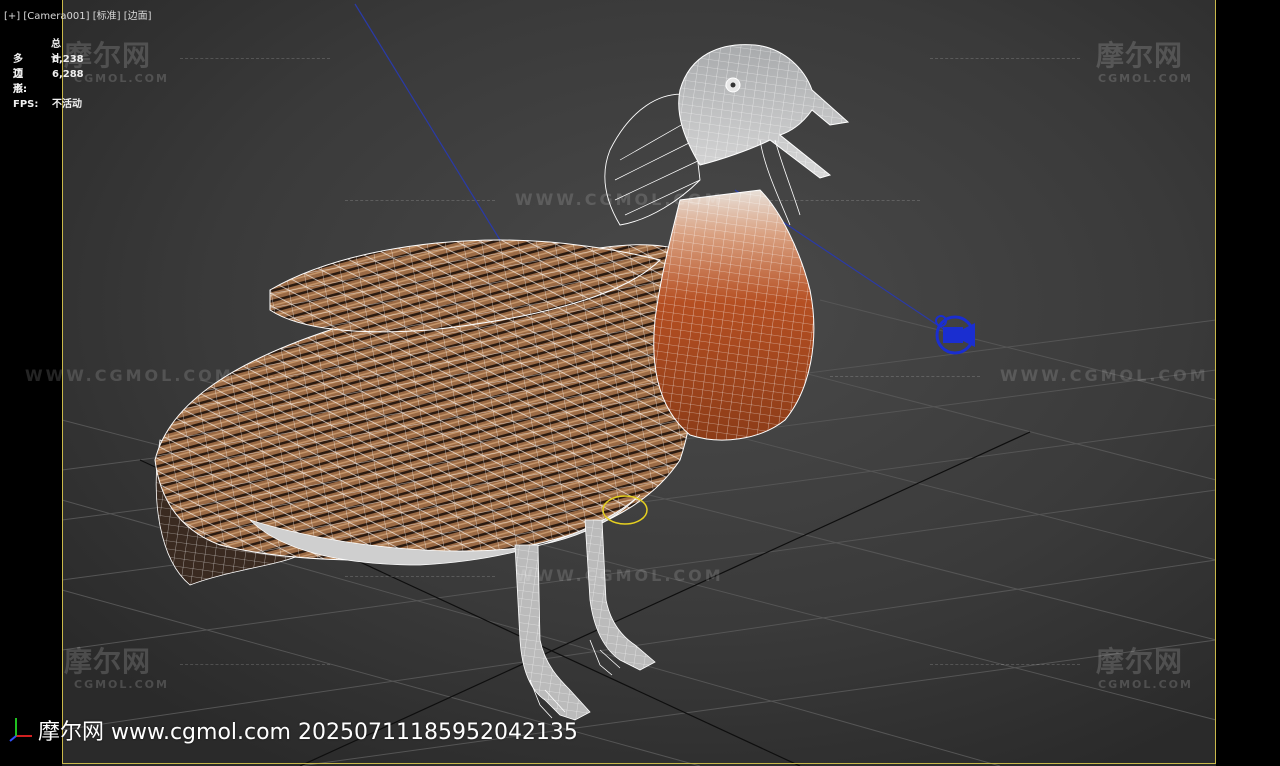  Describe the element at coordinates (68, 59) in the screenshot. I see `stats-polygons-value: 6,238` at that location.